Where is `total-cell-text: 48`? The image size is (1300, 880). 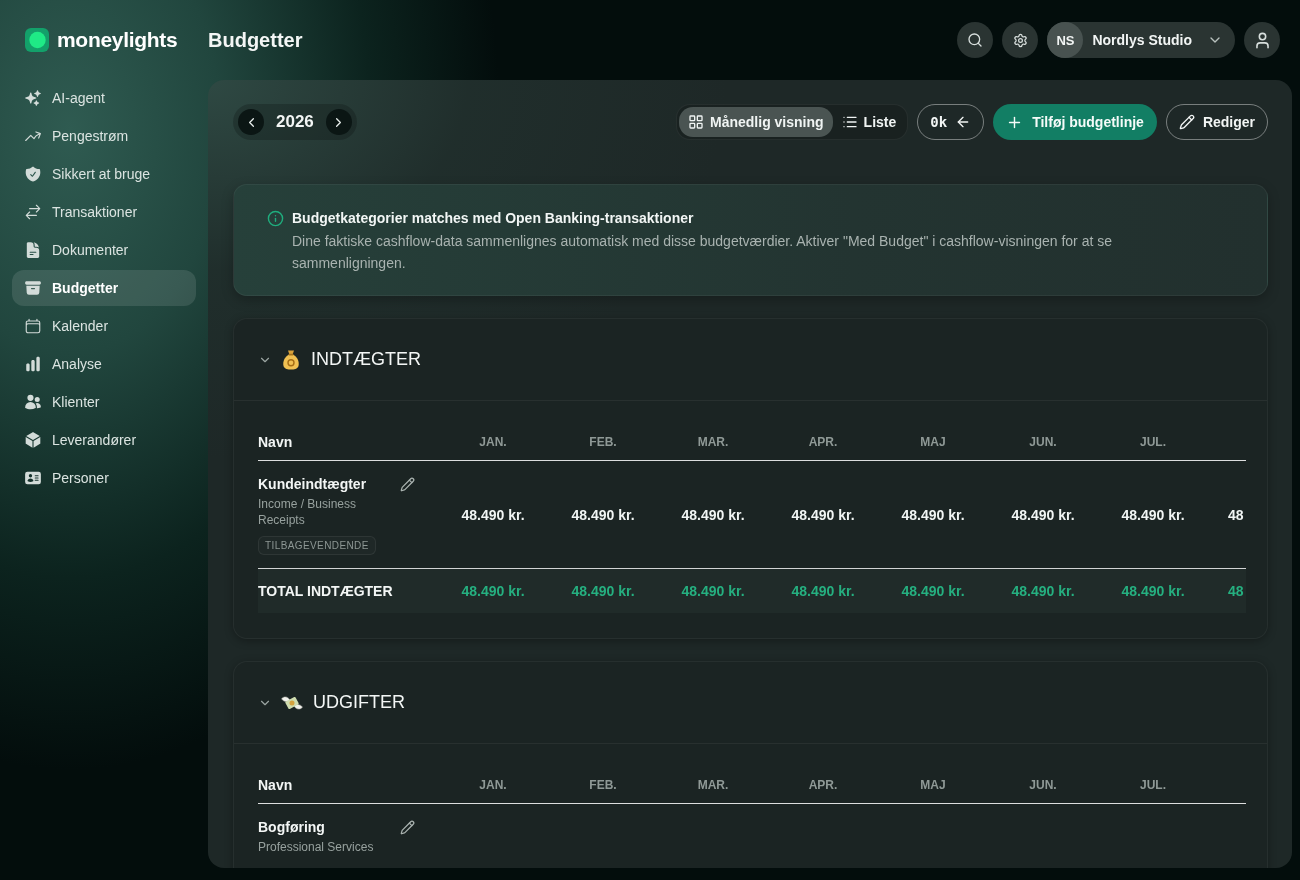
total-cell-text: 48 is located at coordinates (1235, 591).